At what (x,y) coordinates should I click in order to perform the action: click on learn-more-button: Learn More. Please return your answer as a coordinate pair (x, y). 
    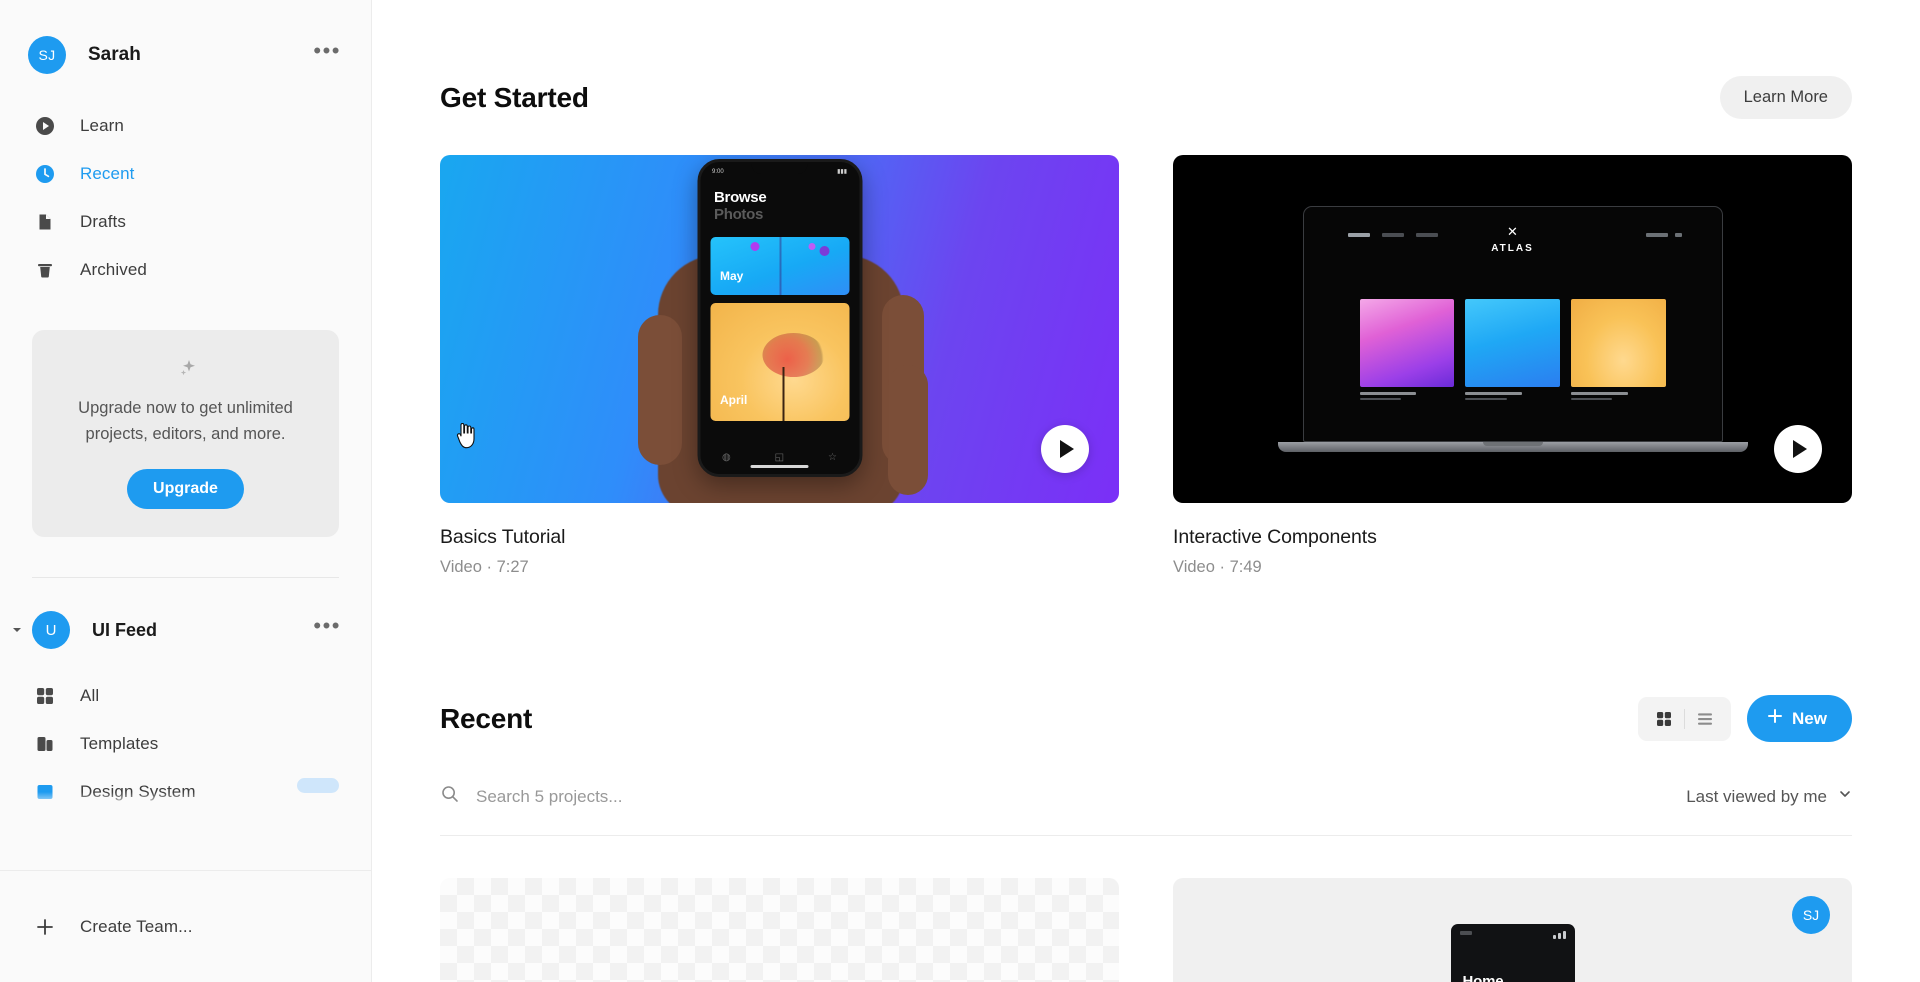
    Looking at the image, I should click on (1785, 97).